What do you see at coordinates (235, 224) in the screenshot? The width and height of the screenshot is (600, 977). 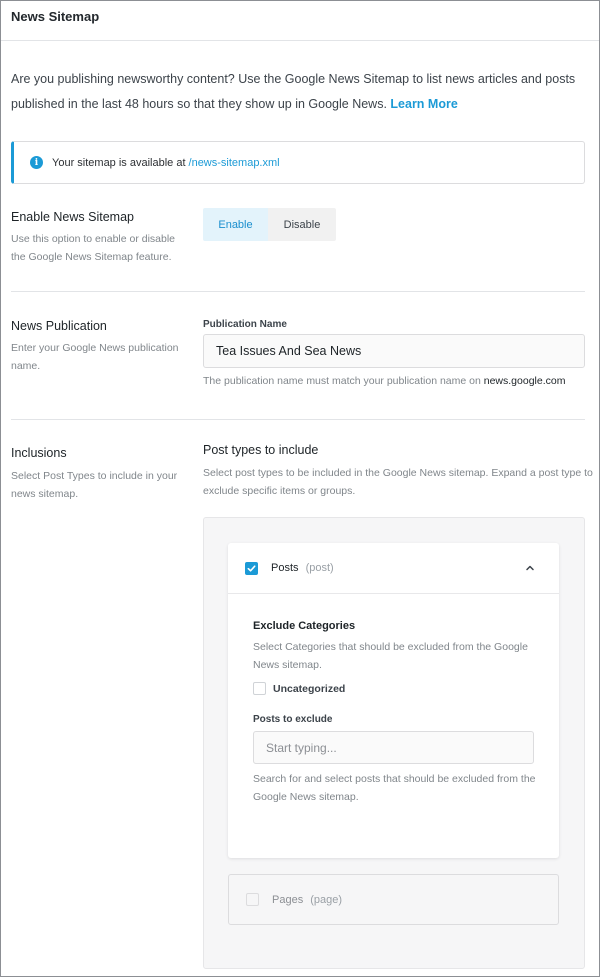 I see `enable-button: Enable` at bounding box center [235, 224].